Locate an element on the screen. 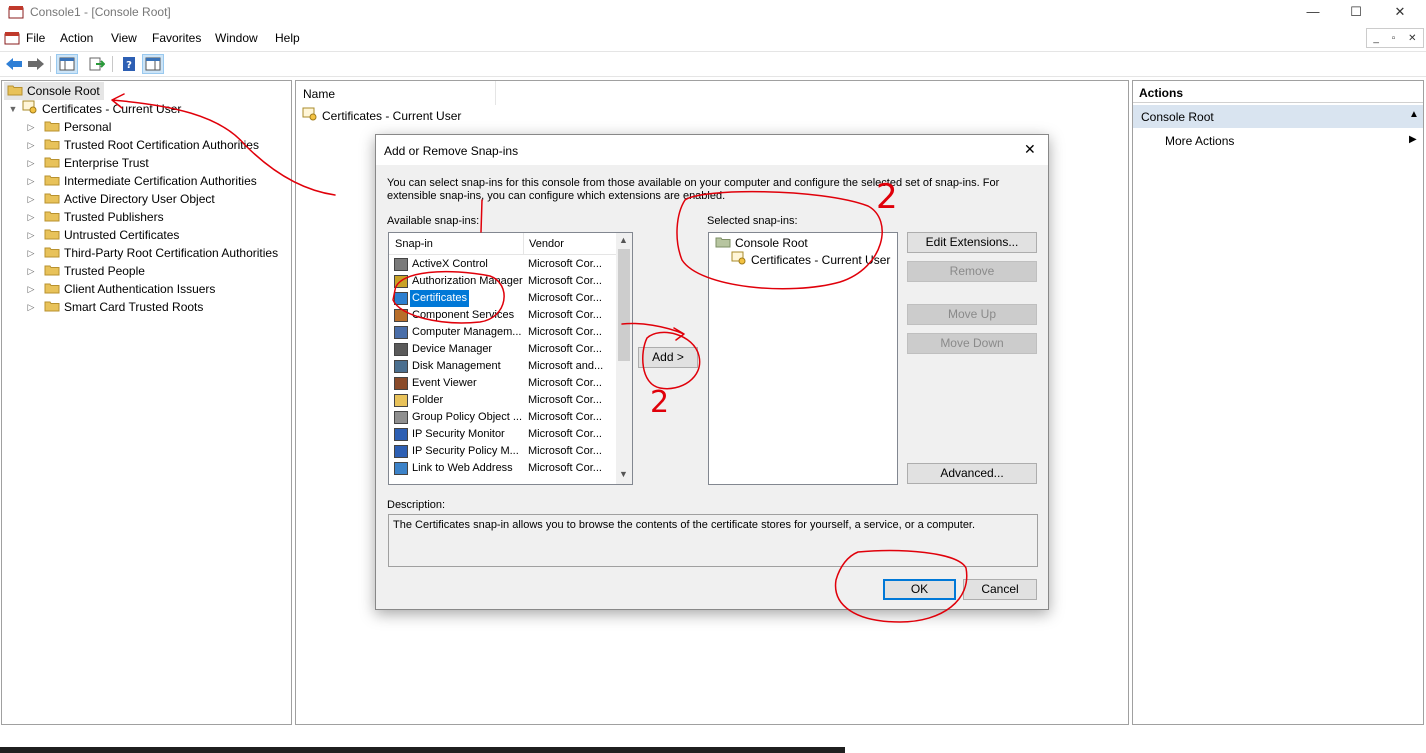 This screenshot has height=753, width=1426. tree-item-console-root: Console Root is located at coordinates (54, 91).